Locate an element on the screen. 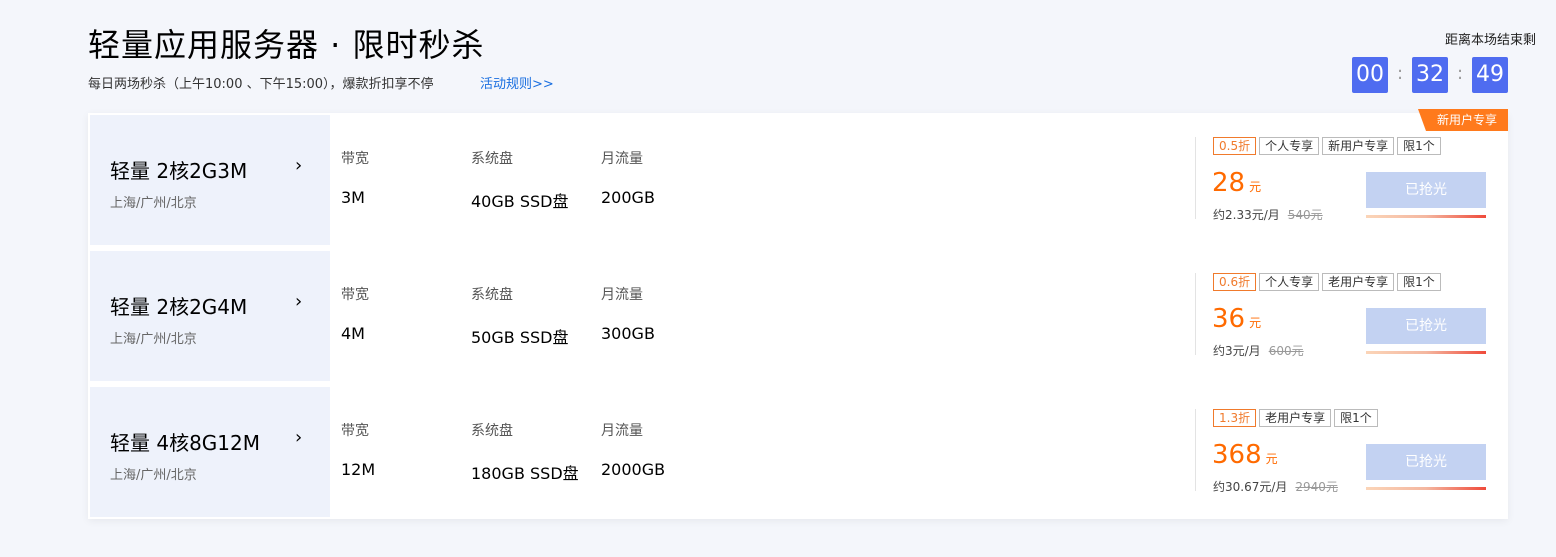  product-name: 轻量 2核2G4M is located at coordinates (178, 305).